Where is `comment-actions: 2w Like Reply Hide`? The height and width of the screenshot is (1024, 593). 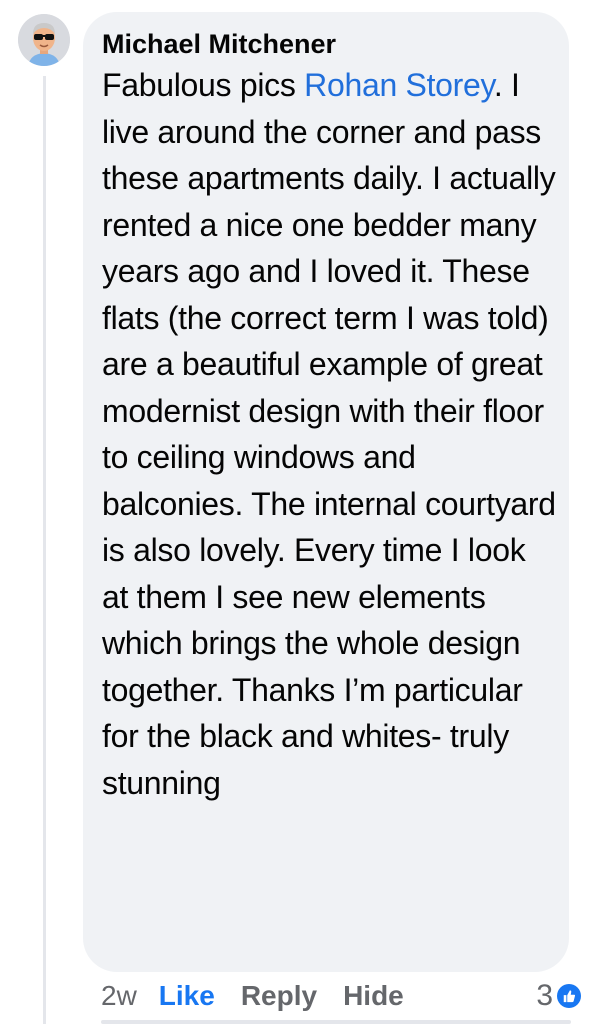 comment-actions: 2w Like Reply Hide is located at coordinates (265, 996).